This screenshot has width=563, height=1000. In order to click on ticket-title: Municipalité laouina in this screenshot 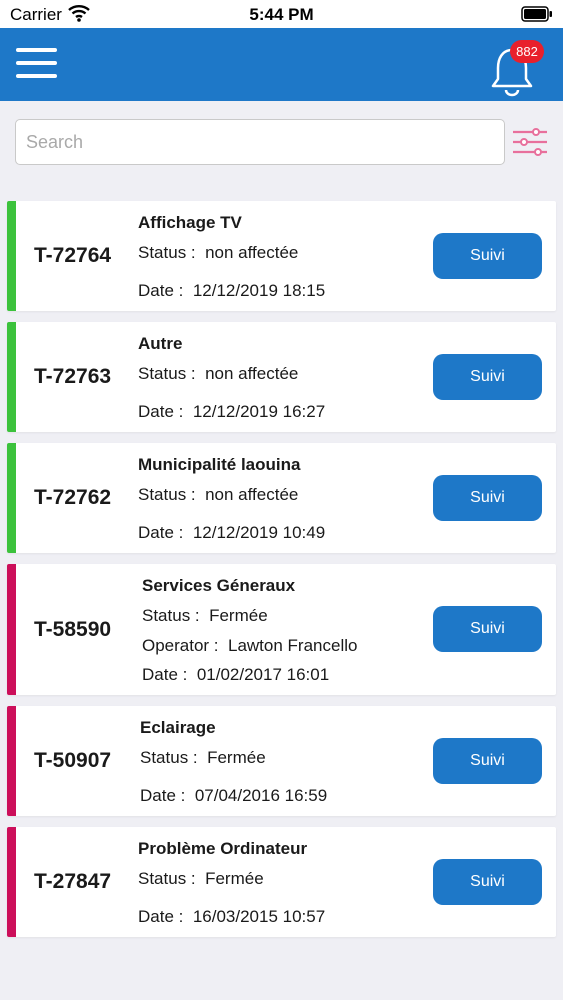, I will do `click(219, 464)`.